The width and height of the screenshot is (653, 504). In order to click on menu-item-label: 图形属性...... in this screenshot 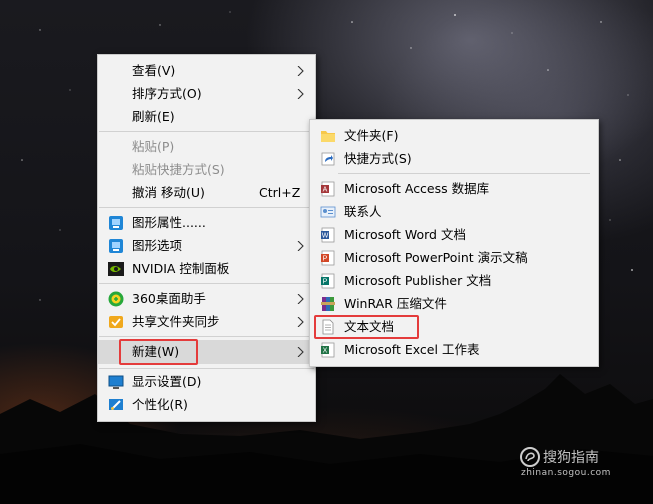, I will do `click(169, 222)`.